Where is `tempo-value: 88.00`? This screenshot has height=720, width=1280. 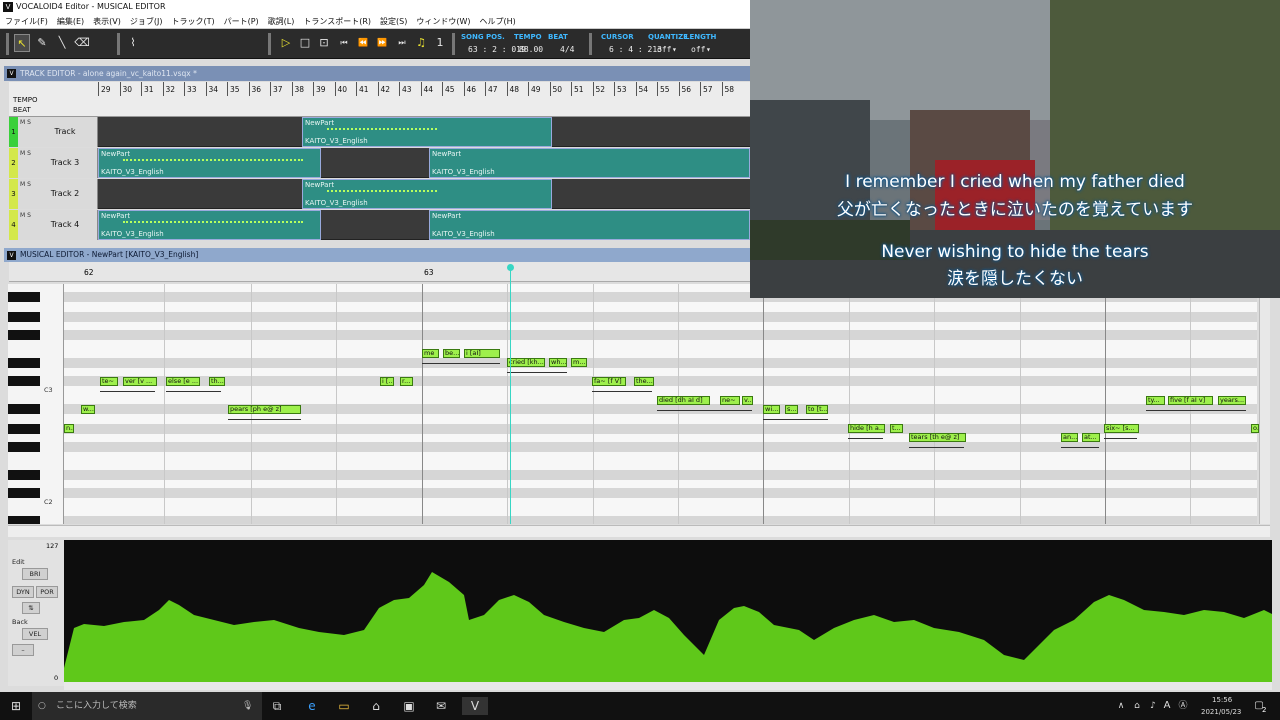 tempo-value: 88.00 is located at coordinates (531, 49).